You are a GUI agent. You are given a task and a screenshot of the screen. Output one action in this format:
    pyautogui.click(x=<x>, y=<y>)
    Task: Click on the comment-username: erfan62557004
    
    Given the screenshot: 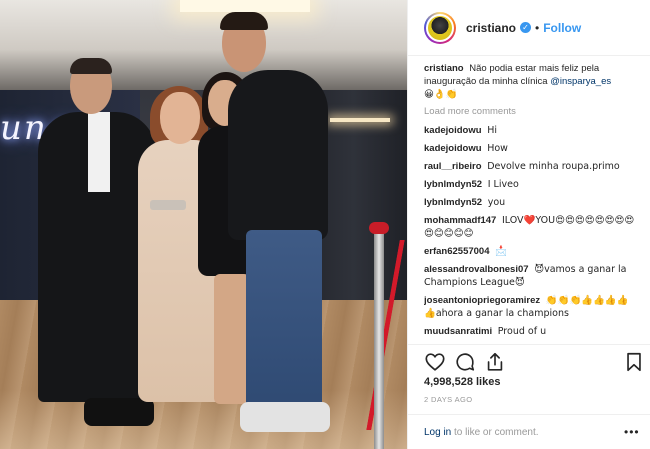 What is the action you would take?
    pyautogui.click(x=457, y=251)
    